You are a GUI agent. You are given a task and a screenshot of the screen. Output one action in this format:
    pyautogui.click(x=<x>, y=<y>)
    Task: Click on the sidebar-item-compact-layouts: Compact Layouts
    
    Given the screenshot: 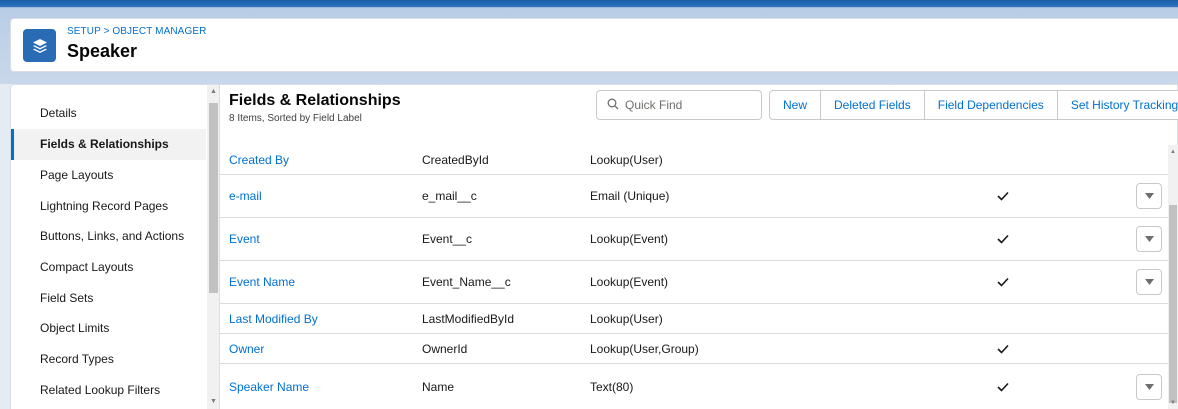 What is the action you would take?
    pyautogui.click(x=108, y=267)
    